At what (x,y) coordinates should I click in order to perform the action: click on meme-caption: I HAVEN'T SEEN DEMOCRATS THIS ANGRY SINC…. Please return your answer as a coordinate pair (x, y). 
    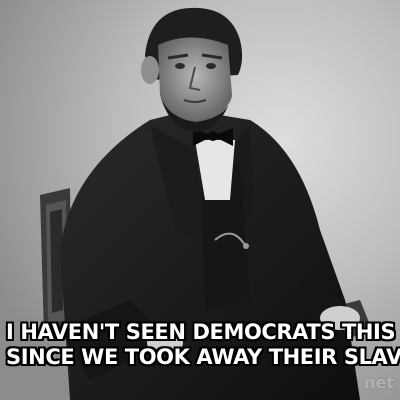
    Looking at the image, I should click on (203, 345).